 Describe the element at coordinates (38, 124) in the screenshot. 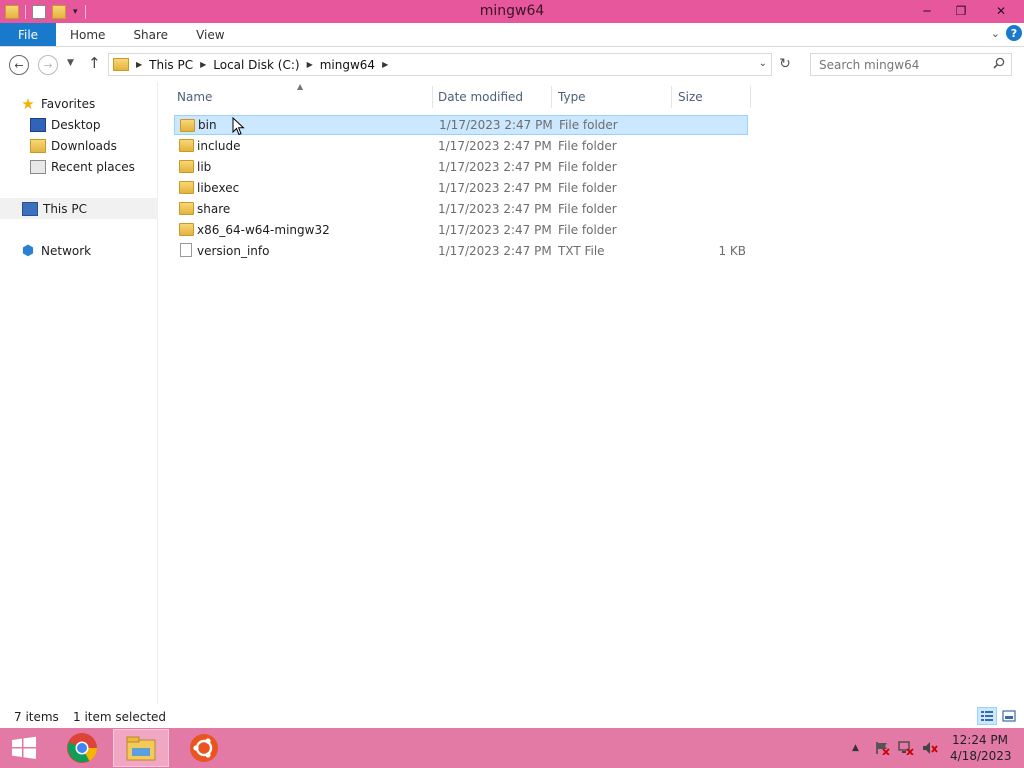

I see `desktop-icon` at that location.